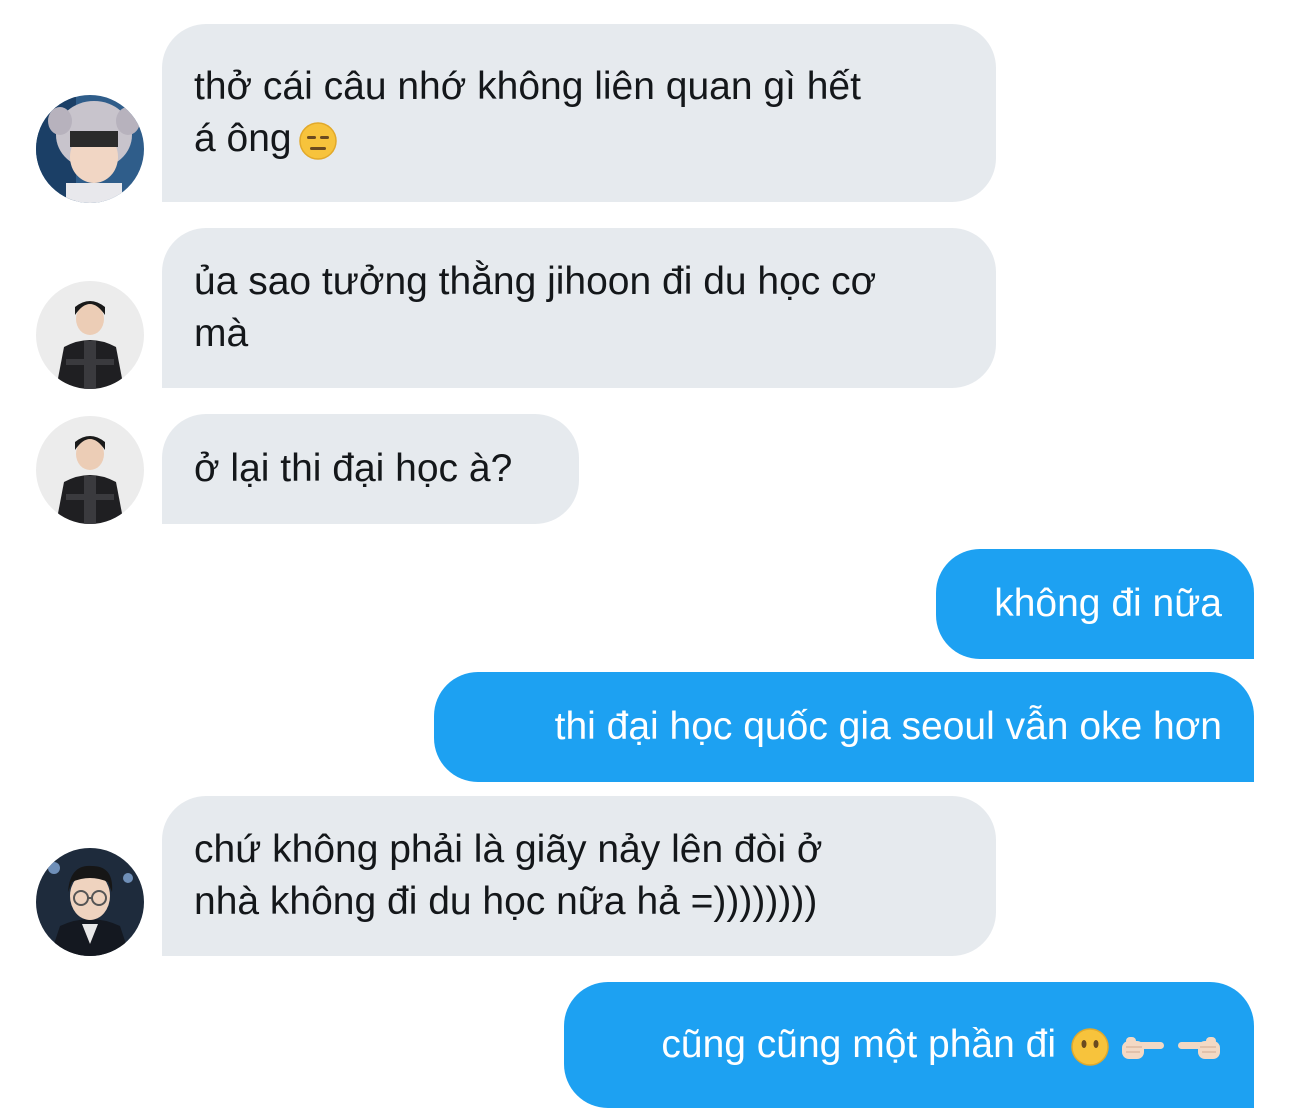 The height and width of the screenshot is (1115, 1290). Describe the element at coordinates (941, 1045) in the screenshot. I see `message-text: cũng cũng một phần đi` at that location.